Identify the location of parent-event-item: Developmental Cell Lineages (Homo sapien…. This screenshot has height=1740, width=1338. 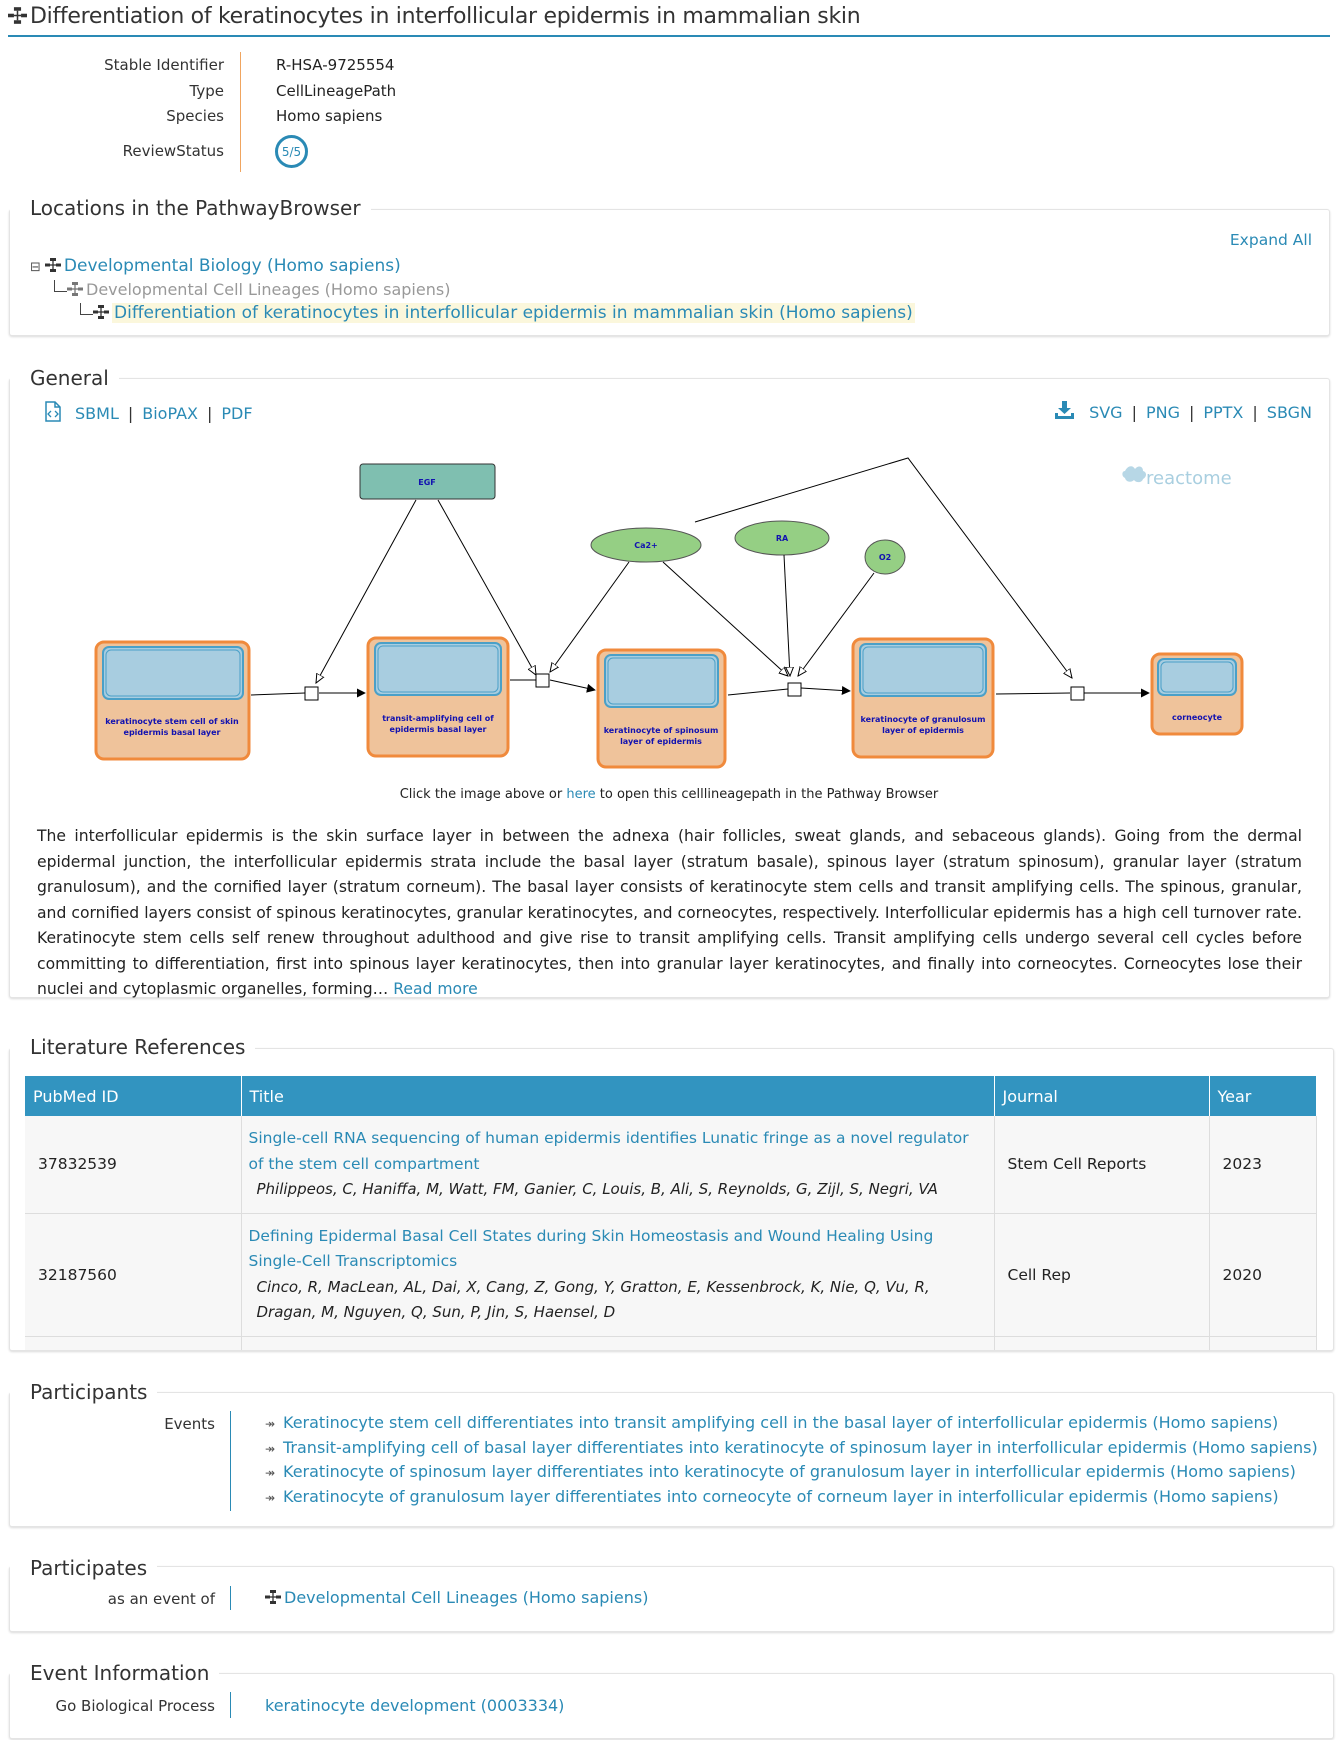
(456, 1597).